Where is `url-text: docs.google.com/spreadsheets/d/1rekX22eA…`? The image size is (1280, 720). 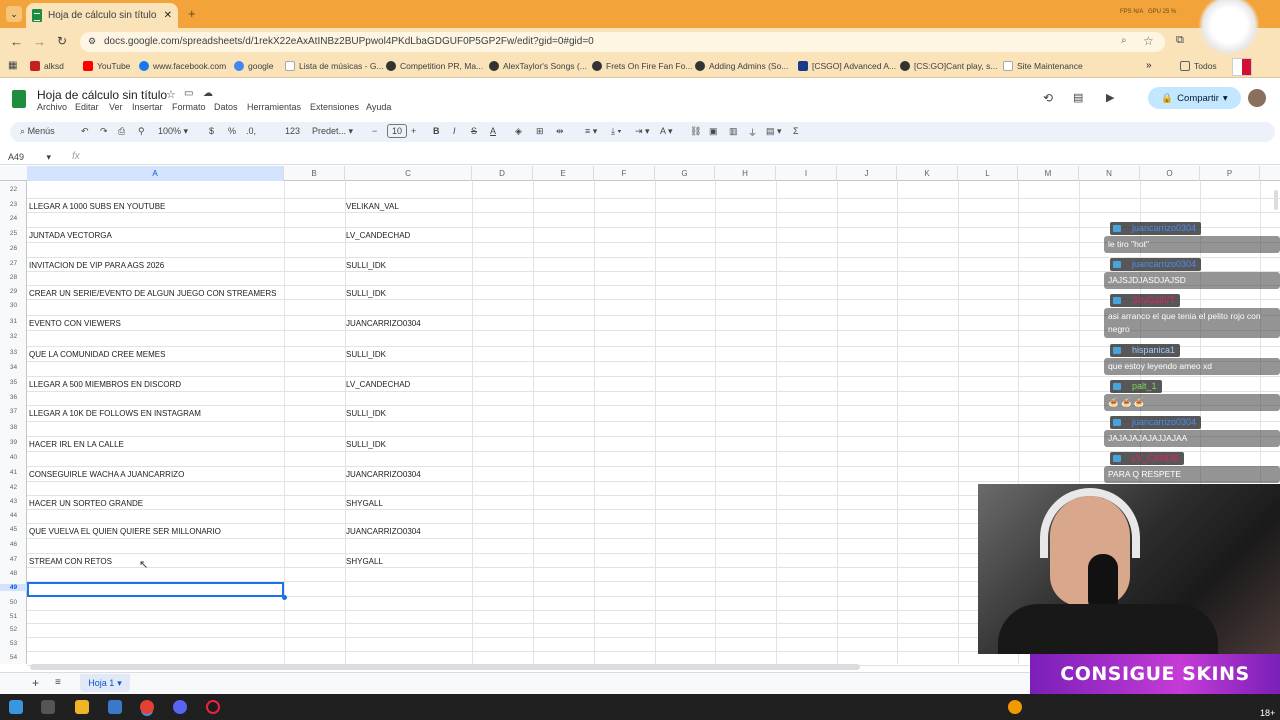 url-text: docs.google.com/spreadsheets/d/1rekX22eA… is located at coordinates (349, 41).